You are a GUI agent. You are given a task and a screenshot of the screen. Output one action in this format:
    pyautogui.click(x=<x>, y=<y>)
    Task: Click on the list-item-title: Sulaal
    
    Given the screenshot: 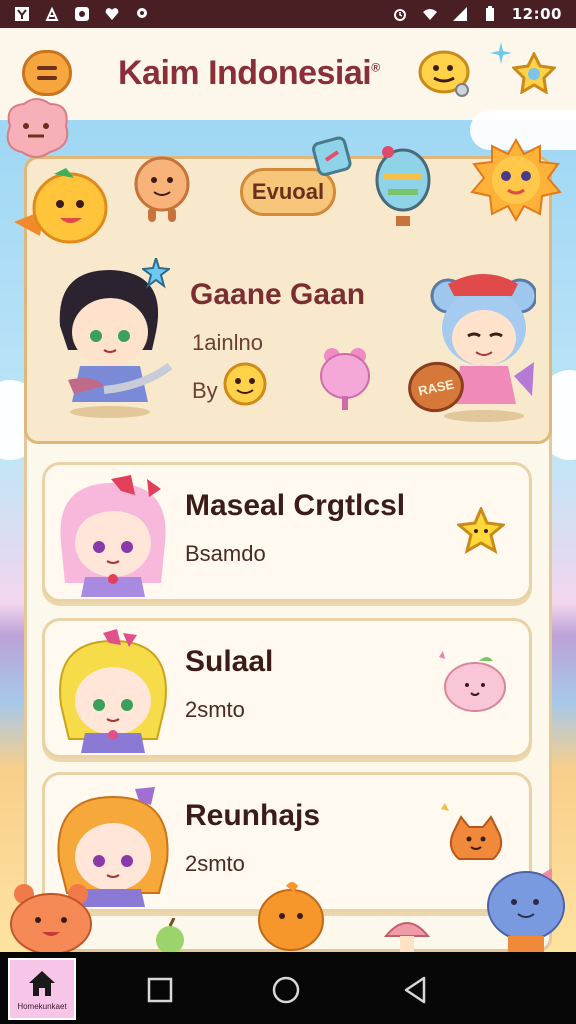 What is the action you would take?
    pyautogui.click(x=229, y=661)
    